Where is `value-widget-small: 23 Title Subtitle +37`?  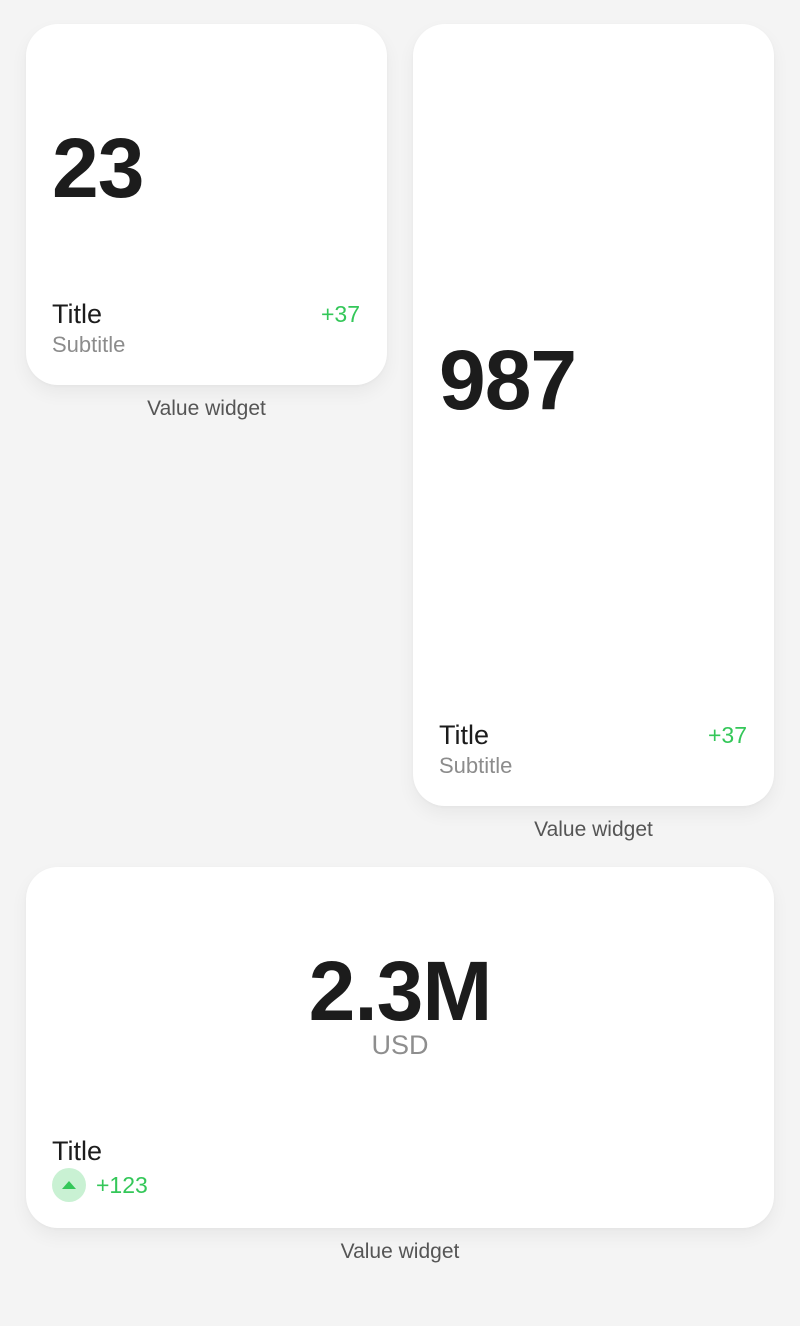 value-widget-small: 23 Title Subtitle +37 is located at coordinates (206, 204).